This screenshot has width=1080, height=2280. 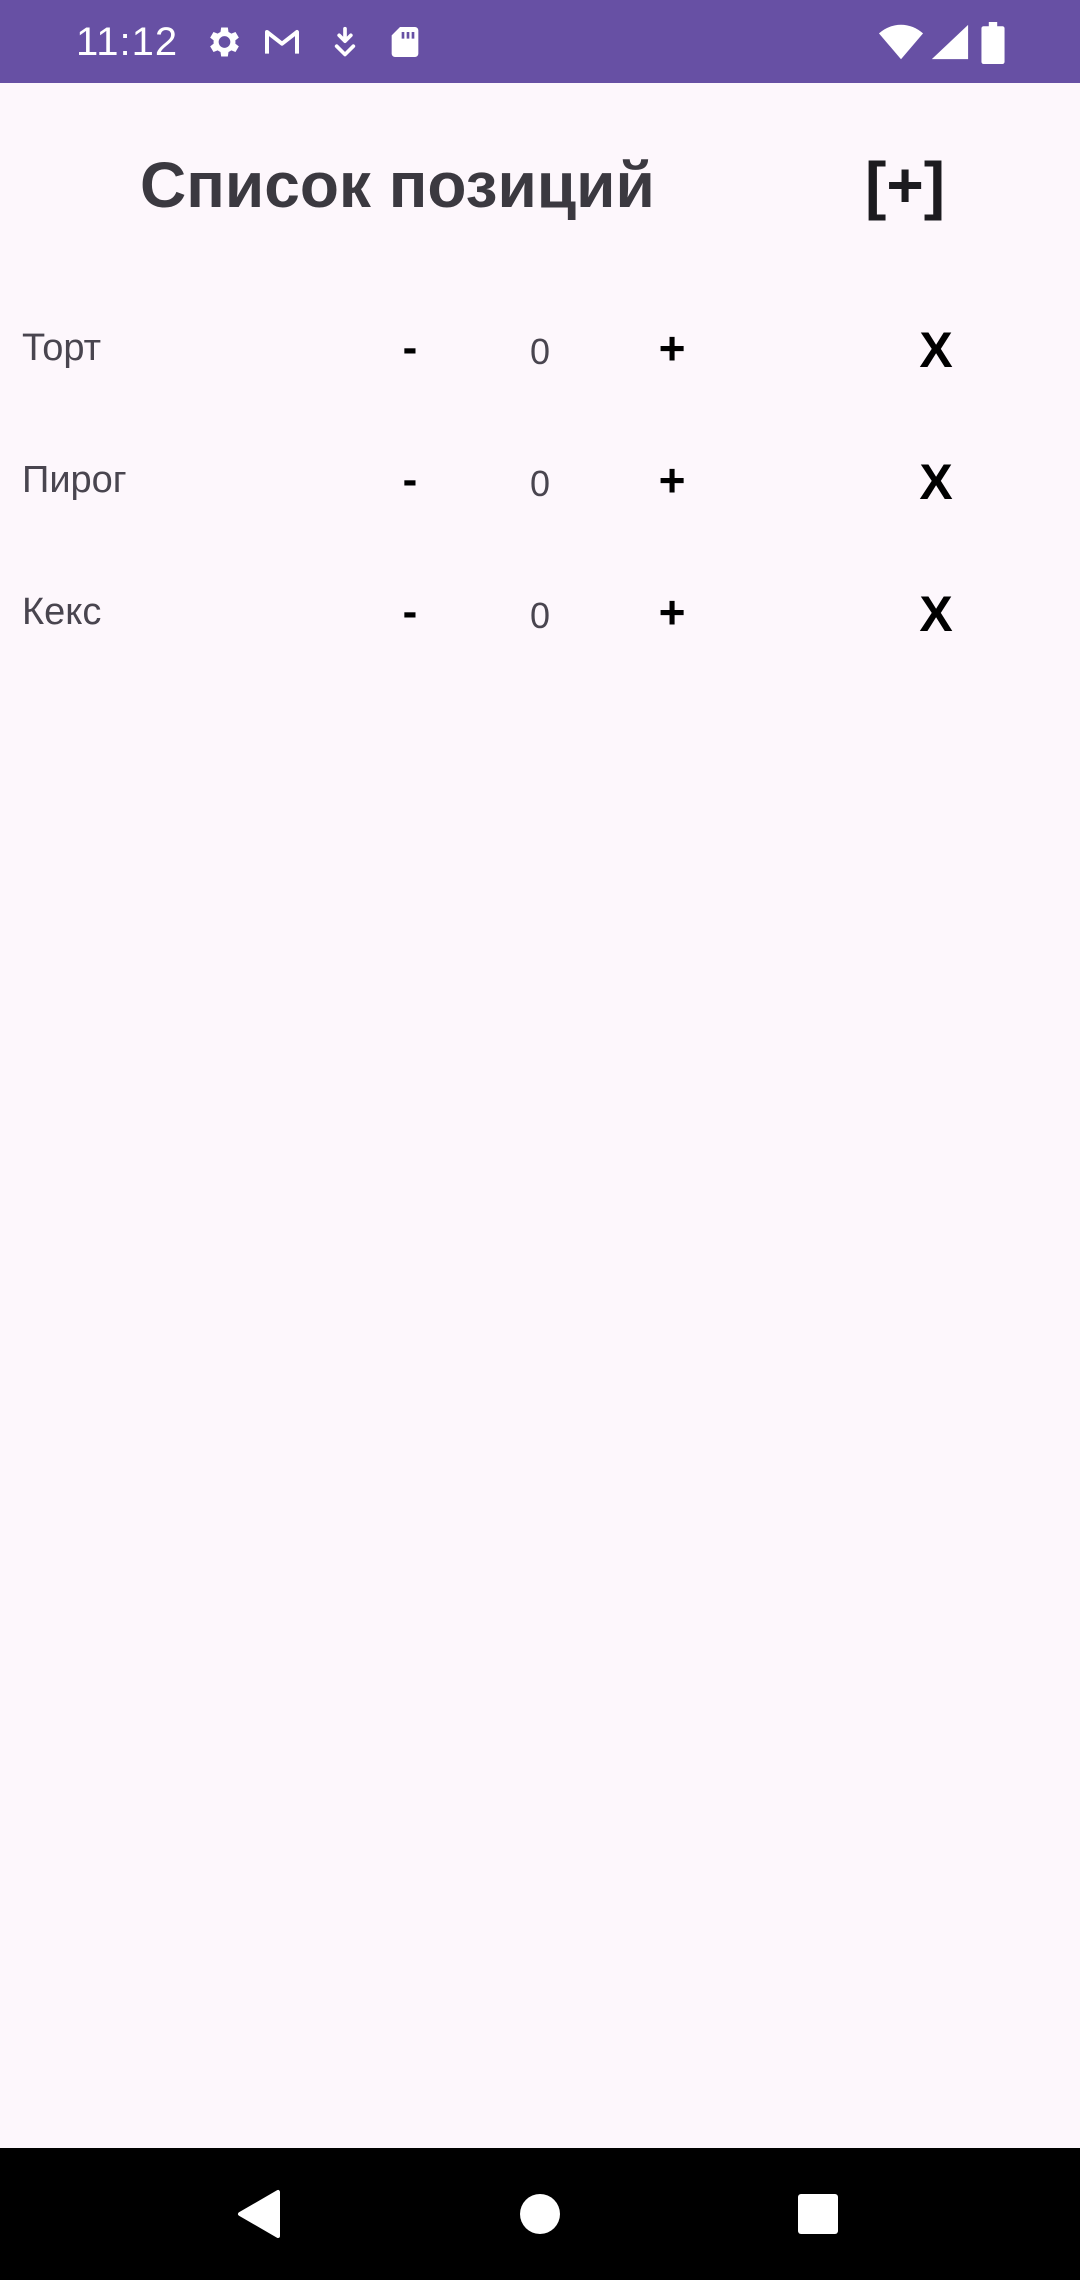 I want to click on wifi-icon, so click(x=901, y=42).